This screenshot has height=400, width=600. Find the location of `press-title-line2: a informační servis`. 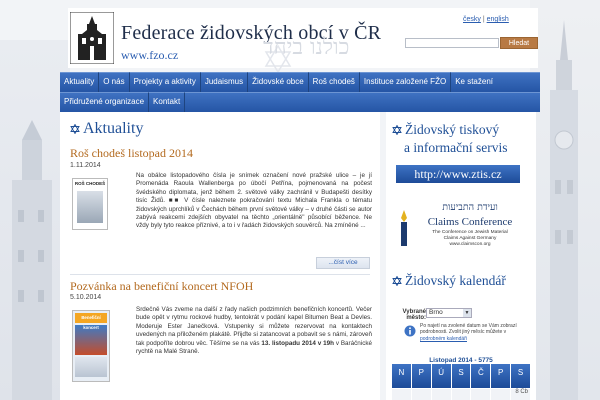

press-title-line2: a informační servis is located at coordinates (456, 147).